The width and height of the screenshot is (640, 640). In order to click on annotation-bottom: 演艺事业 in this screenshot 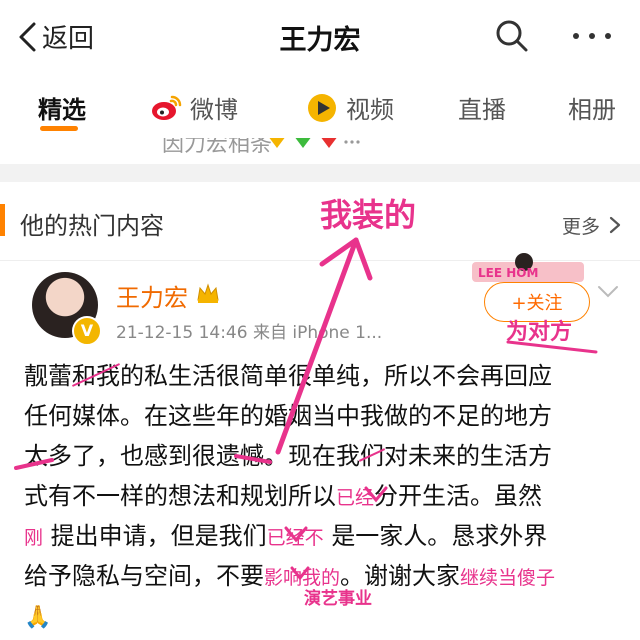, I will do `click(338, 599)`.